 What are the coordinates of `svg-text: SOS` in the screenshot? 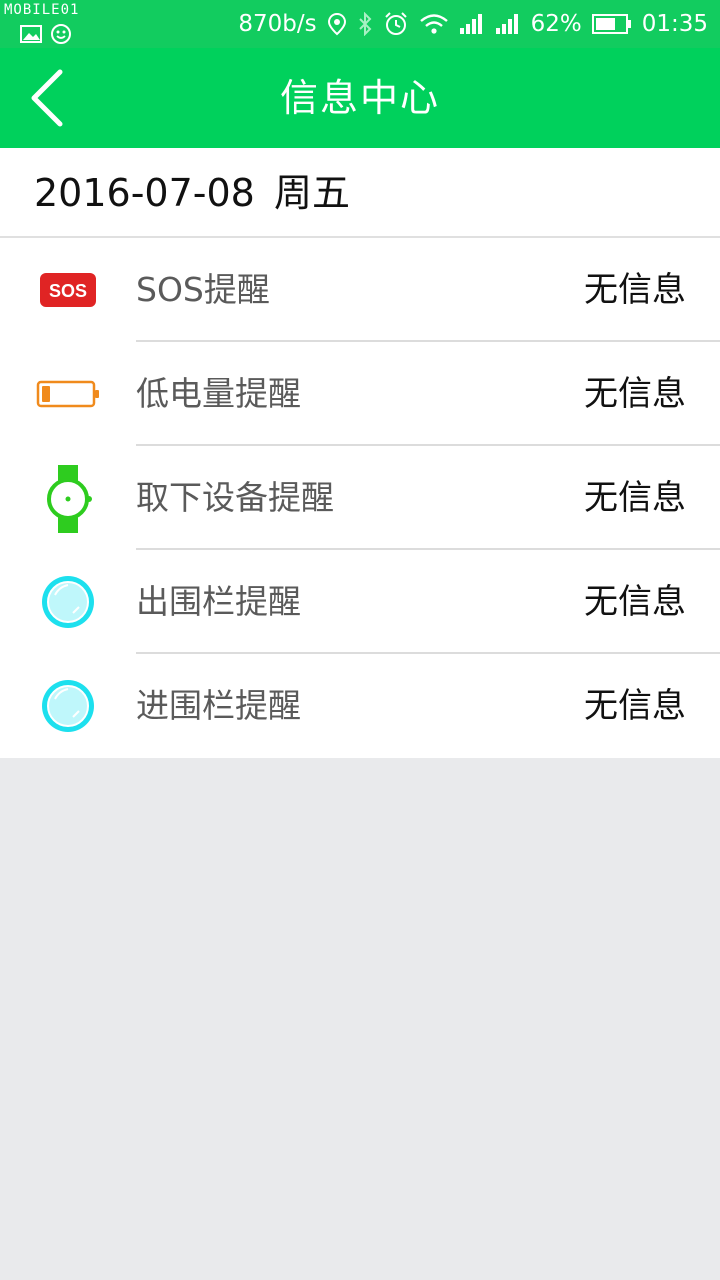 It's located at (68, 291).